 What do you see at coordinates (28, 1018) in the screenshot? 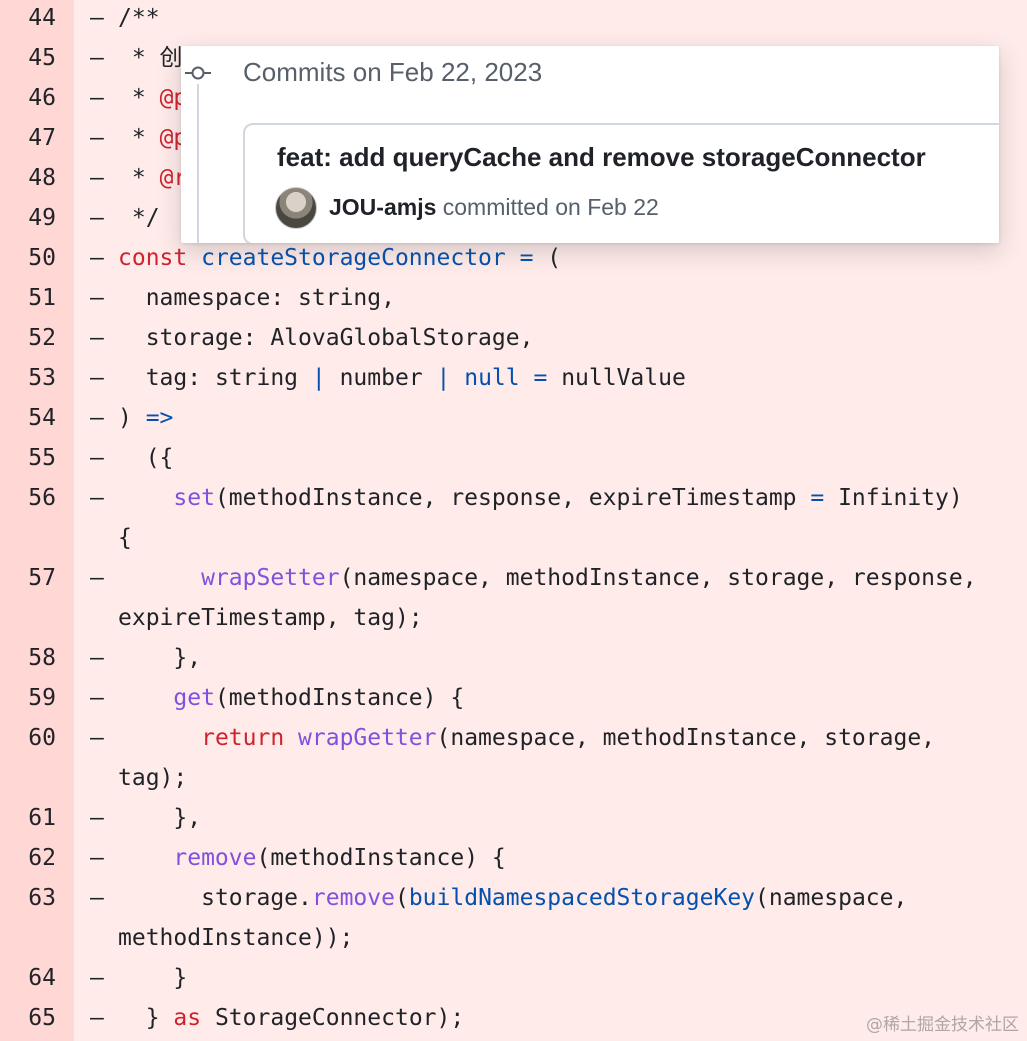
I see `line-number: 65` at bounding box center [28, 1018].